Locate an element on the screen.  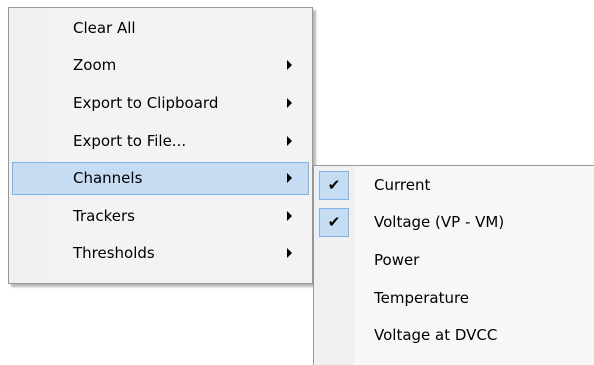
menu-item-label: Channels is located at coordinates (108, 178).